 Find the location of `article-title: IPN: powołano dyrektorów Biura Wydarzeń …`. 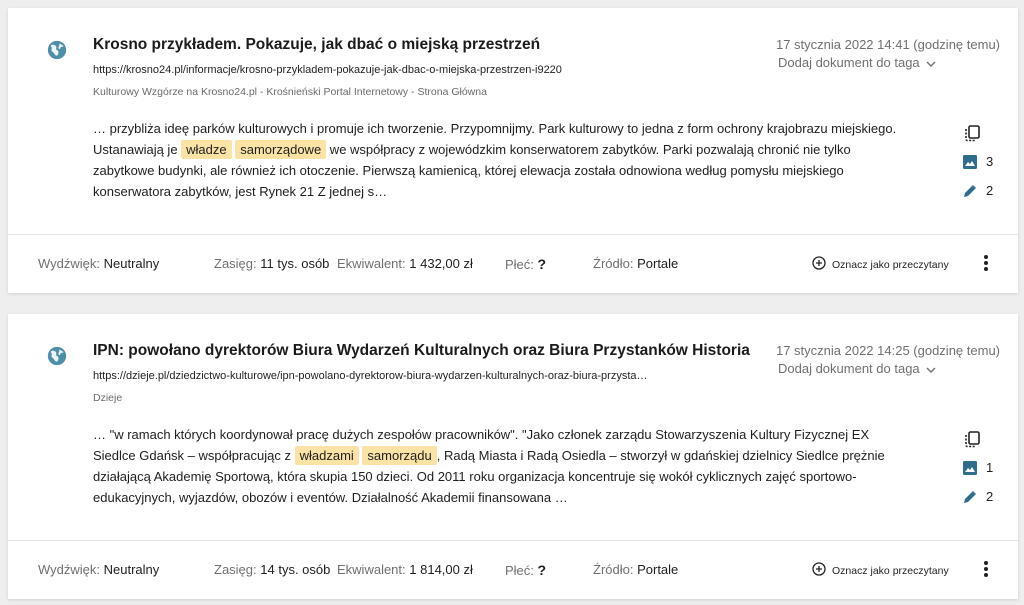

article-title: IPN: powołano dyrektorów Biura Wydarzeń … is located at coordinates (421, 351).